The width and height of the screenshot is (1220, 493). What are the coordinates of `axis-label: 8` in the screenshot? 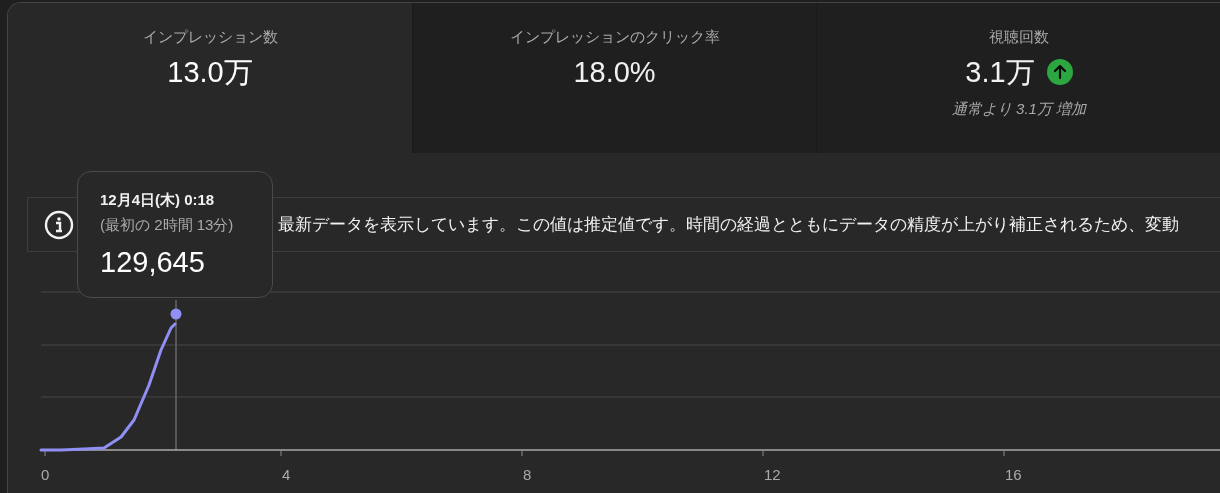 It's located at (527, 475).